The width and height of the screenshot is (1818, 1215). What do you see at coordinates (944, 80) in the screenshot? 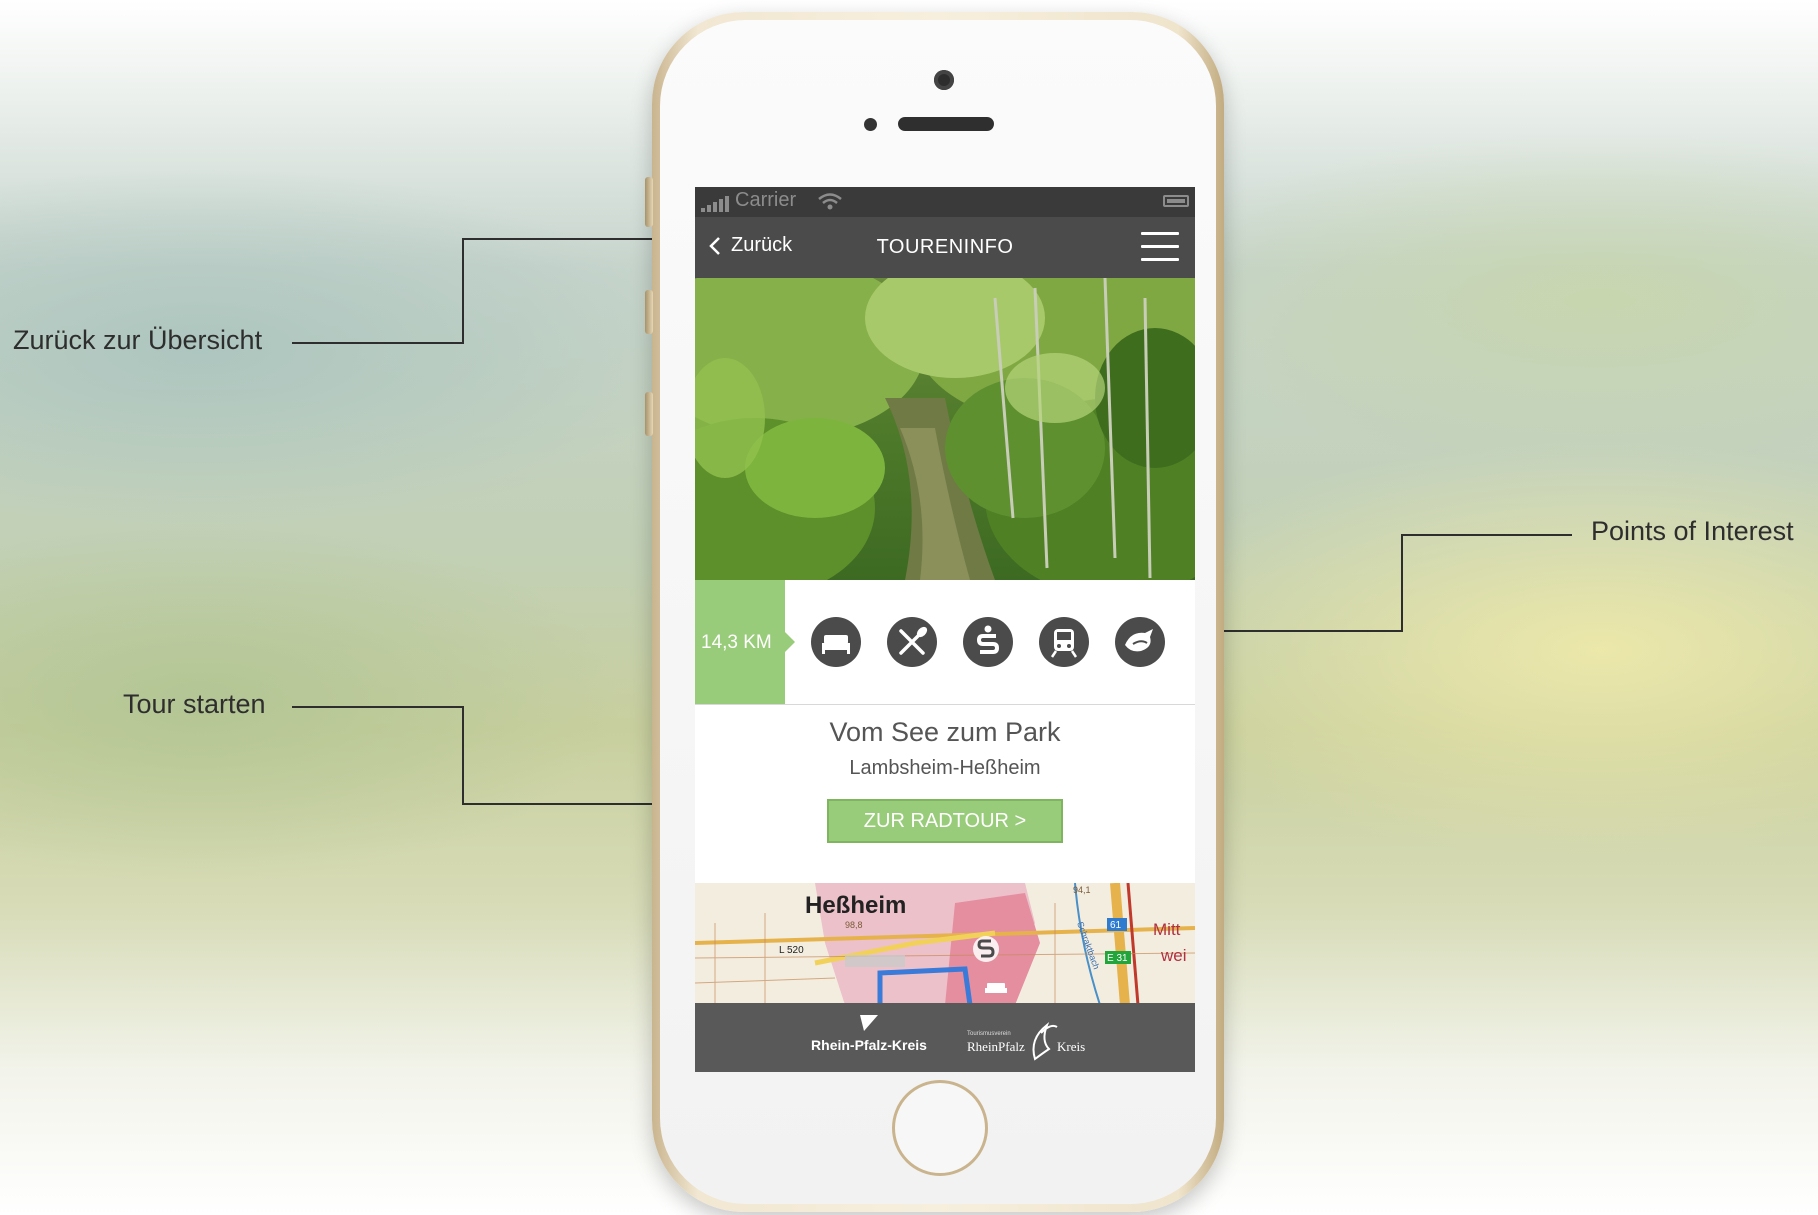
I see `front-camera` at bounding box center [944, 80].